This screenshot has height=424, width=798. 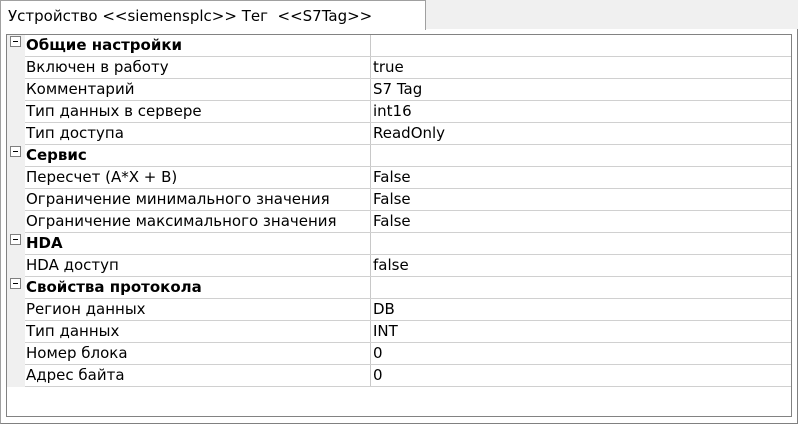 What do you see at coordinates (198, 199) in the screenshot?
I see `property-name: Ограничение минимального значения` at bounding box center [198, 199].